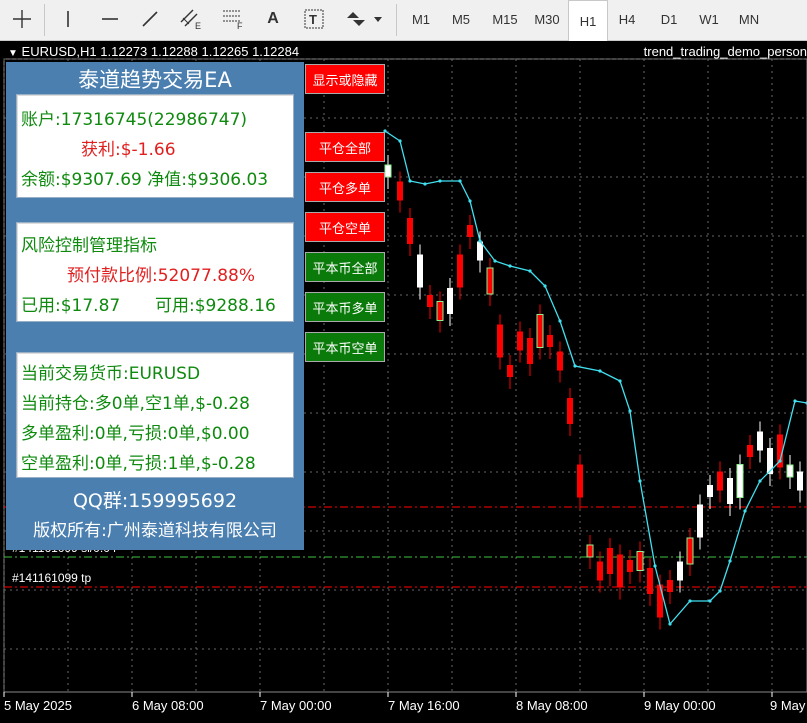 This screenshot has height=723, width=807. I want to click on margin-ratio-row: 预付款比例:52077.88%, so click(161, 273).